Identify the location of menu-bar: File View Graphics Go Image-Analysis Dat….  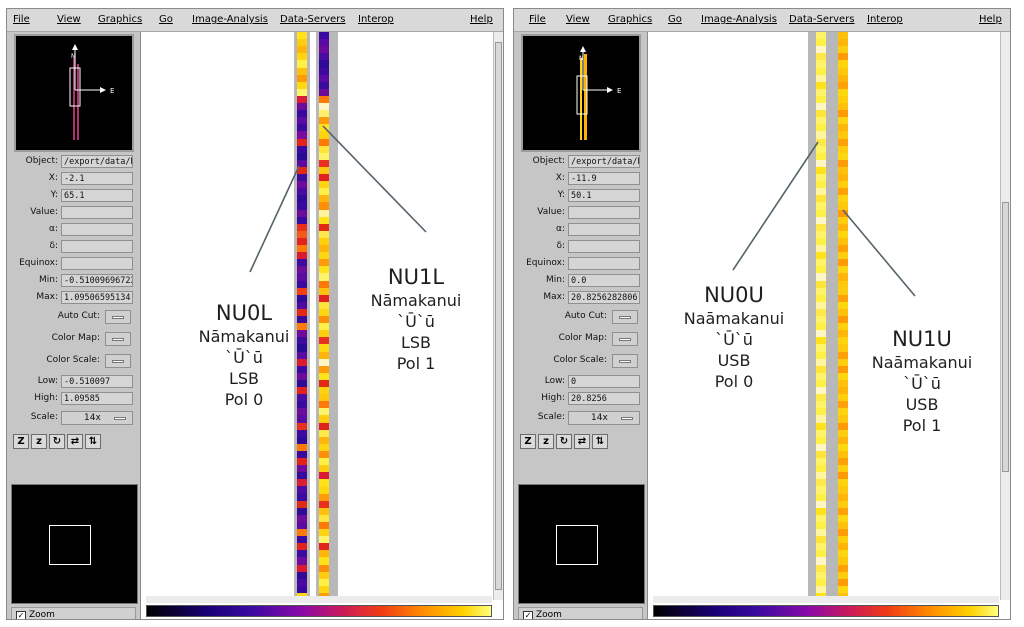
(255, 20).